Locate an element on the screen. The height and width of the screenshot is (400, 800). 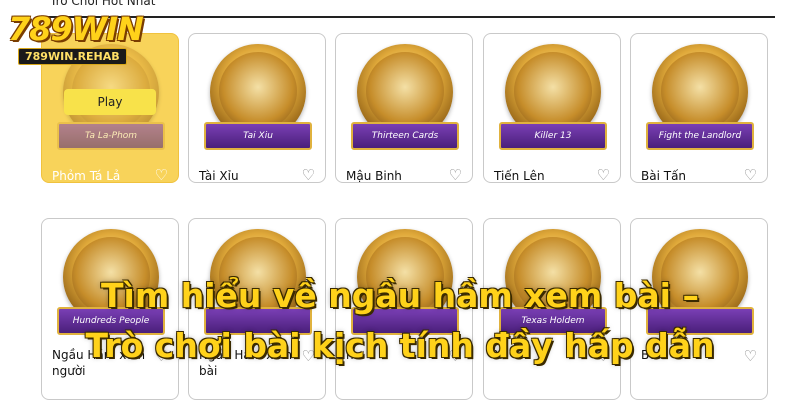
game-banner: Ta La-Phom is located at coordinates (111, 136).